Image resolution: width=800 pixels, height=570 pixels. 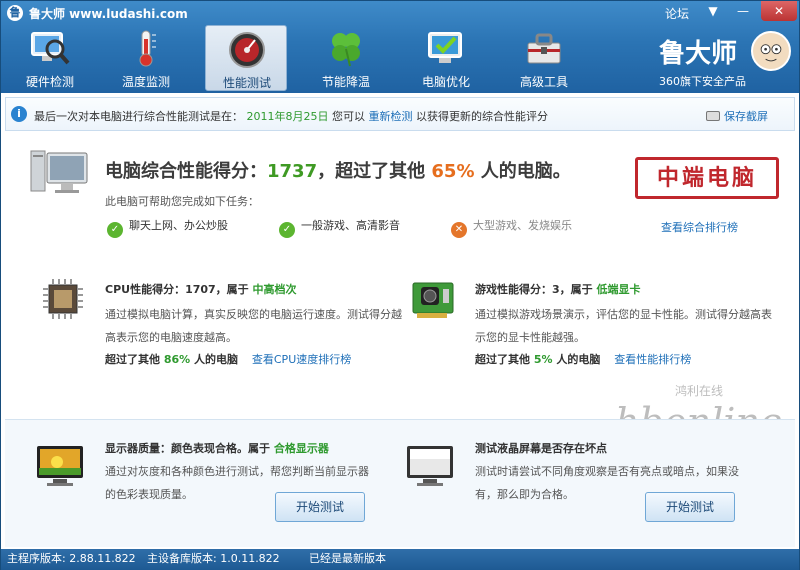 I want to click on cpu-chip-icon, so click(x=63, y=299).